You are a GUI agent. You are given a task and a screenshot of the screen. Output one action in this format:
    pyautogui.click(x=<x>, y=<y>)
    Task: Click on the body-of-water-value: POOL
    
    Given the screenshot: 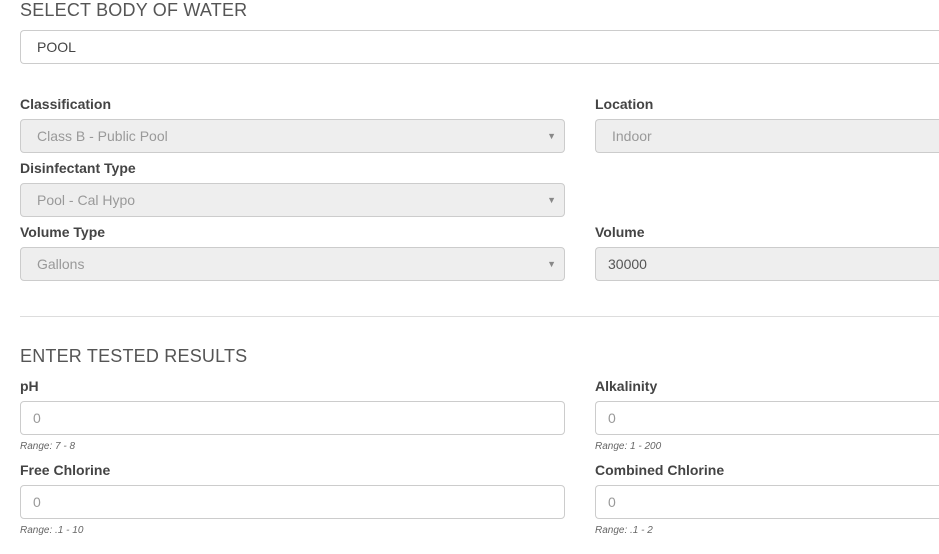 What is the action you would take?
    pyautogui.click(x=56, y=47)
    